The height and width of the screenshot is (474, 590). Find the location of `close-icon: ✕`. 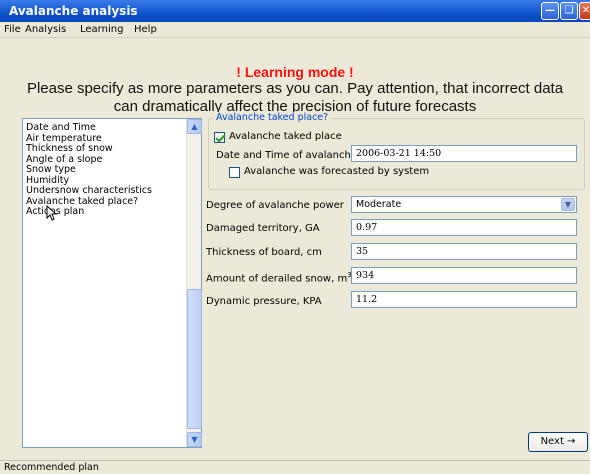

close-icon: ✕ is located at coordinates (584, 11).